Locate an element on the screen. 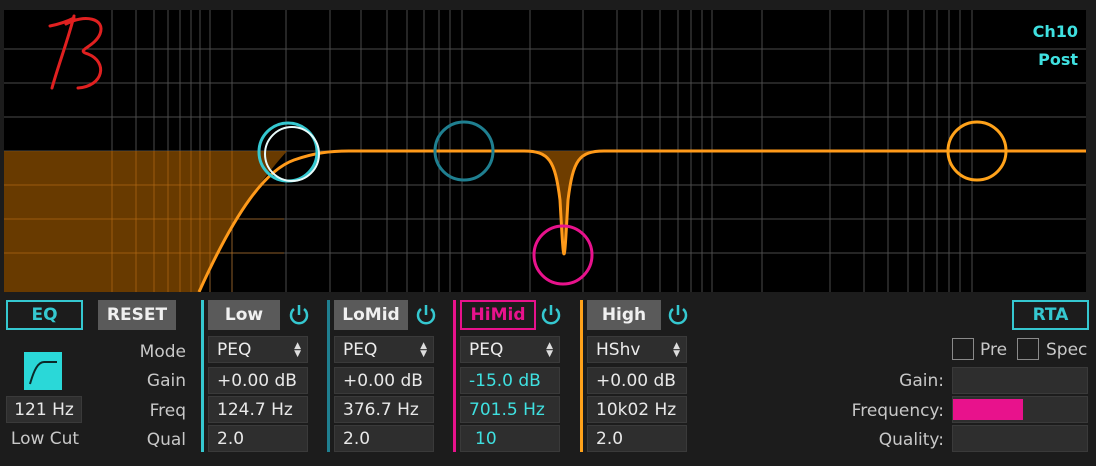  himid-band-color-bar is located at coordinates (454, 376).